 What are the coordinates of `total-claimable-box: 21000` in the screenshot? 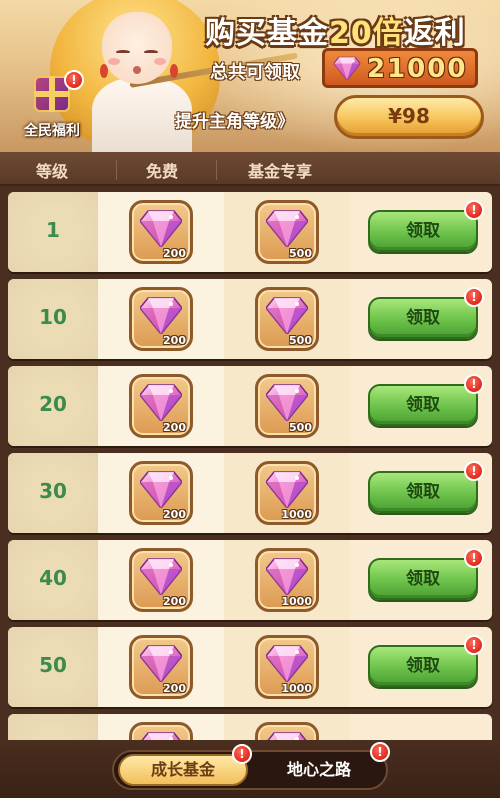 It's located at (400, 68).